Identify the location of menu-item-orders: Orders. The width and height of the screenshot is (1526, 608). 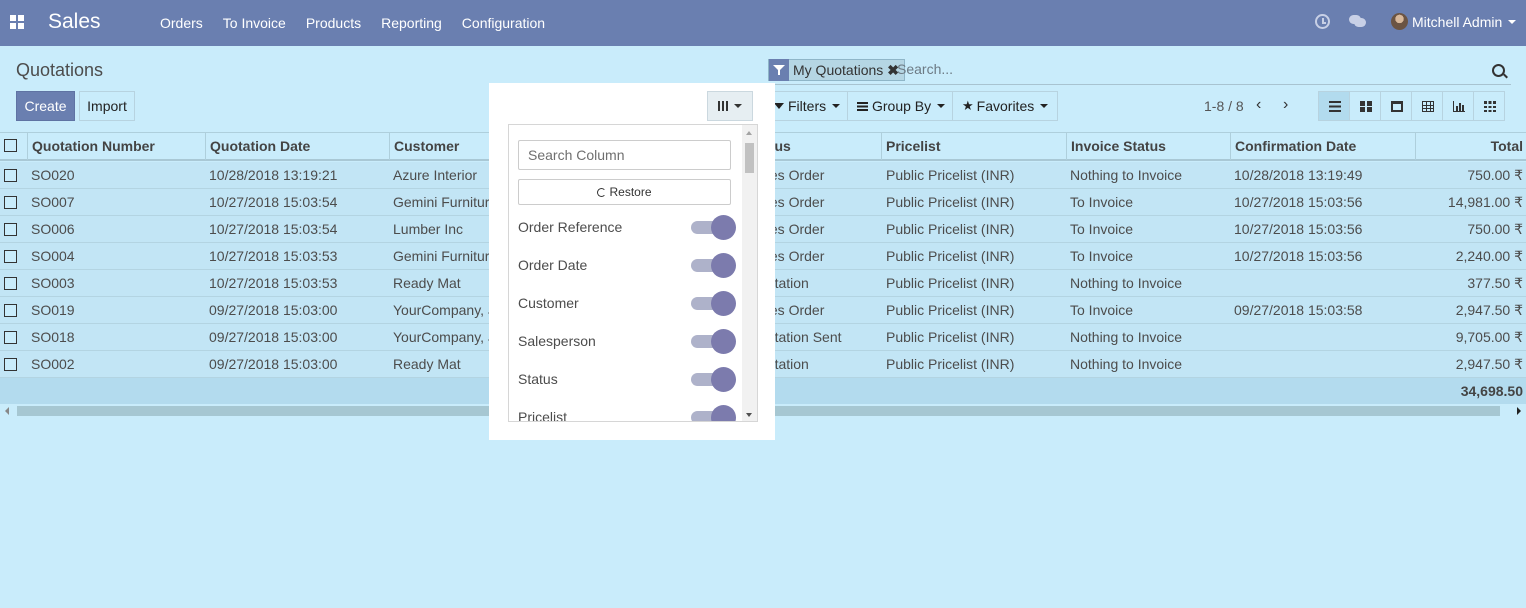
(181, 23).